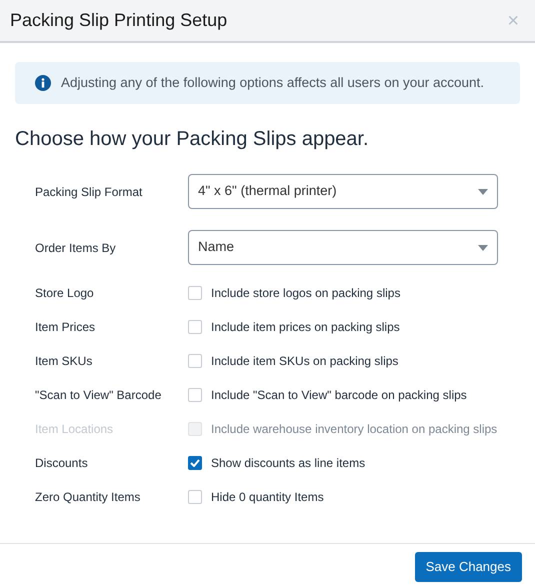 The height and width of the screenshot is (588, 535). Describe the element at coordinates (288, 463) in the screenshot. I see `checkbox-label: Show discounts as line items` at that location.